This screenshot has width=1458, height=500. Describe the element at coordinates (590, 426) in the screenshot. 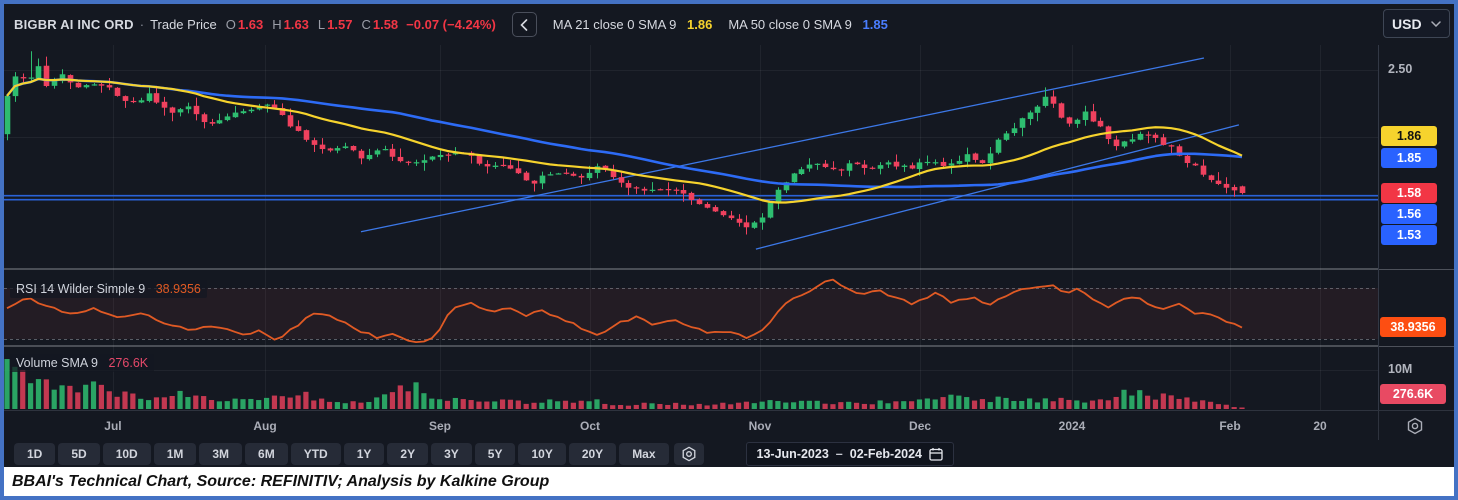

I see `time-axis-tick: Oct` at that location.